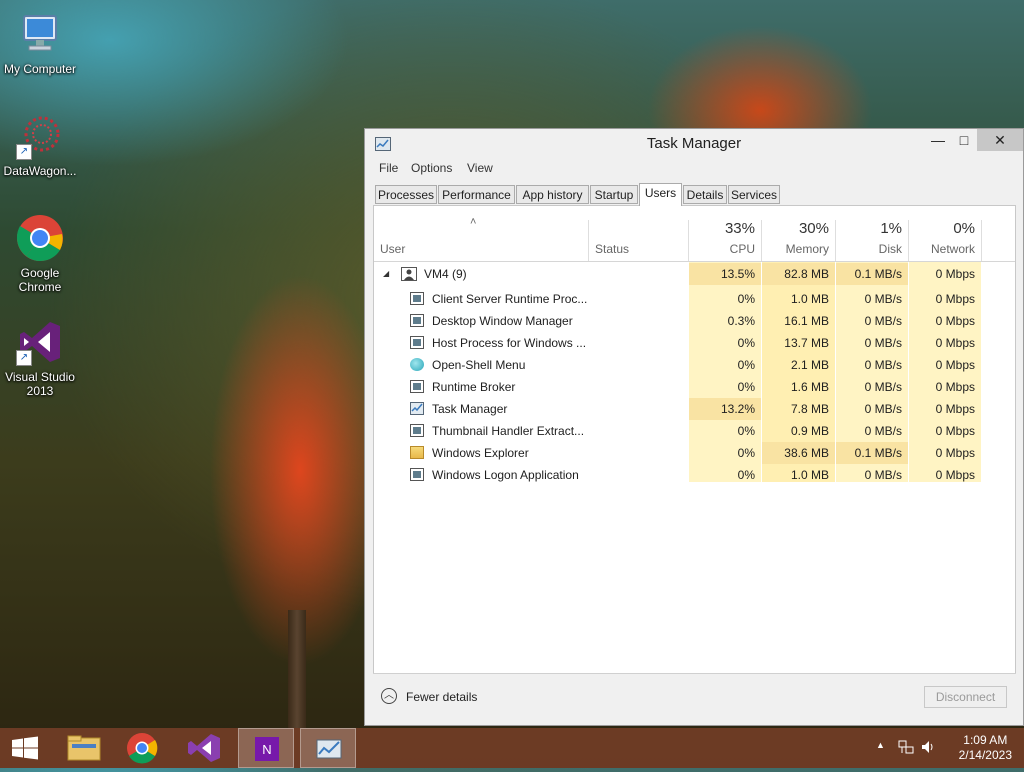 This screenshot has width=1024, height=772. I want to click on cell-memory: 16.1 MB, so click(806, 321).